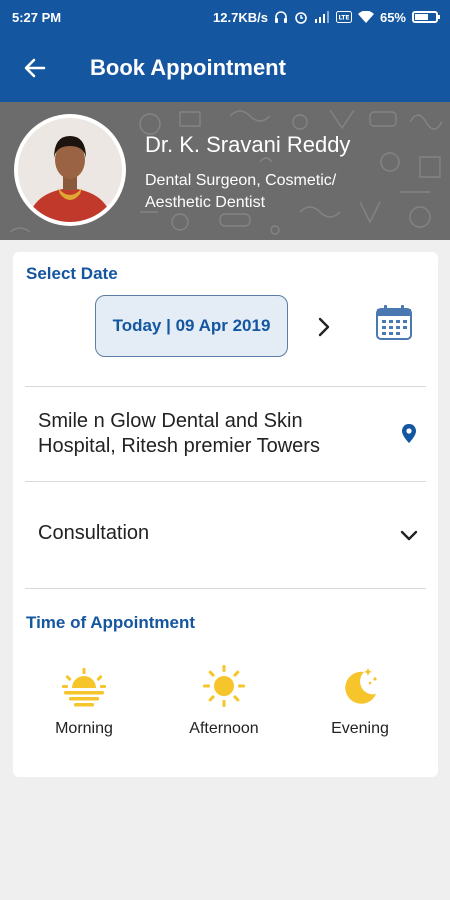 The height and width of the screenshot is (900, 450). What do you see at coordinates (360, 728) in the screenshot?
I see `slot-label: Evening` at bounding box center [360, 728].